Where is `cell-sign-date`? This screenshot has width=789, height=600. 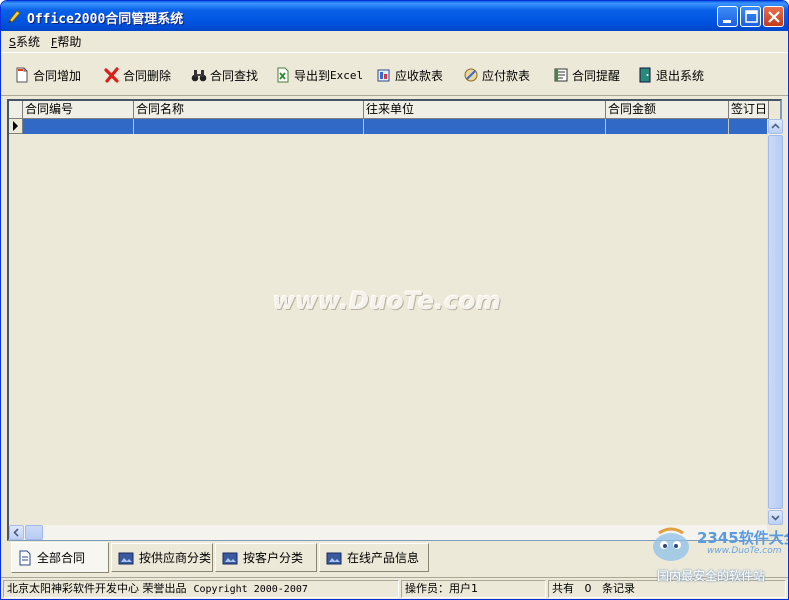
cell-sign-date is located at coordinates (749, 126).